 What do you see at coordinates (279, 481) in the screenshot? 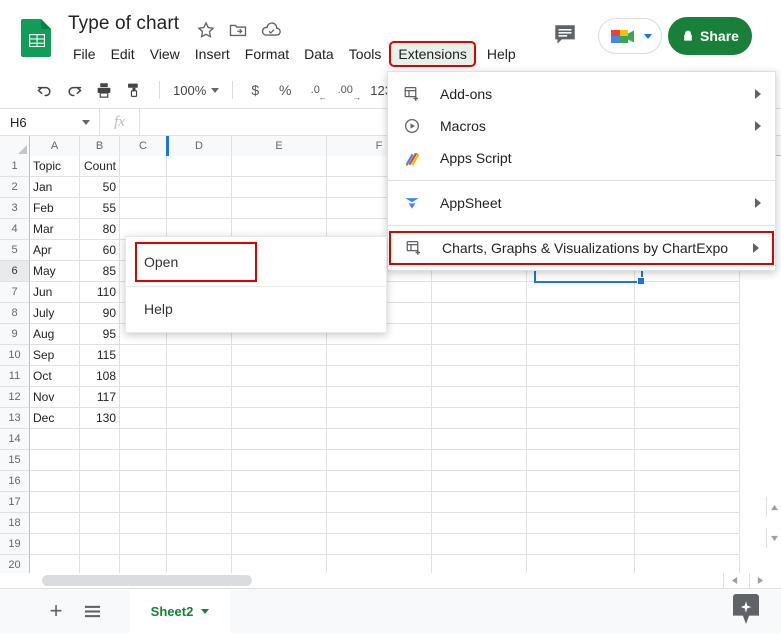
I see `cell-E16` at bounding box center [279, 481].